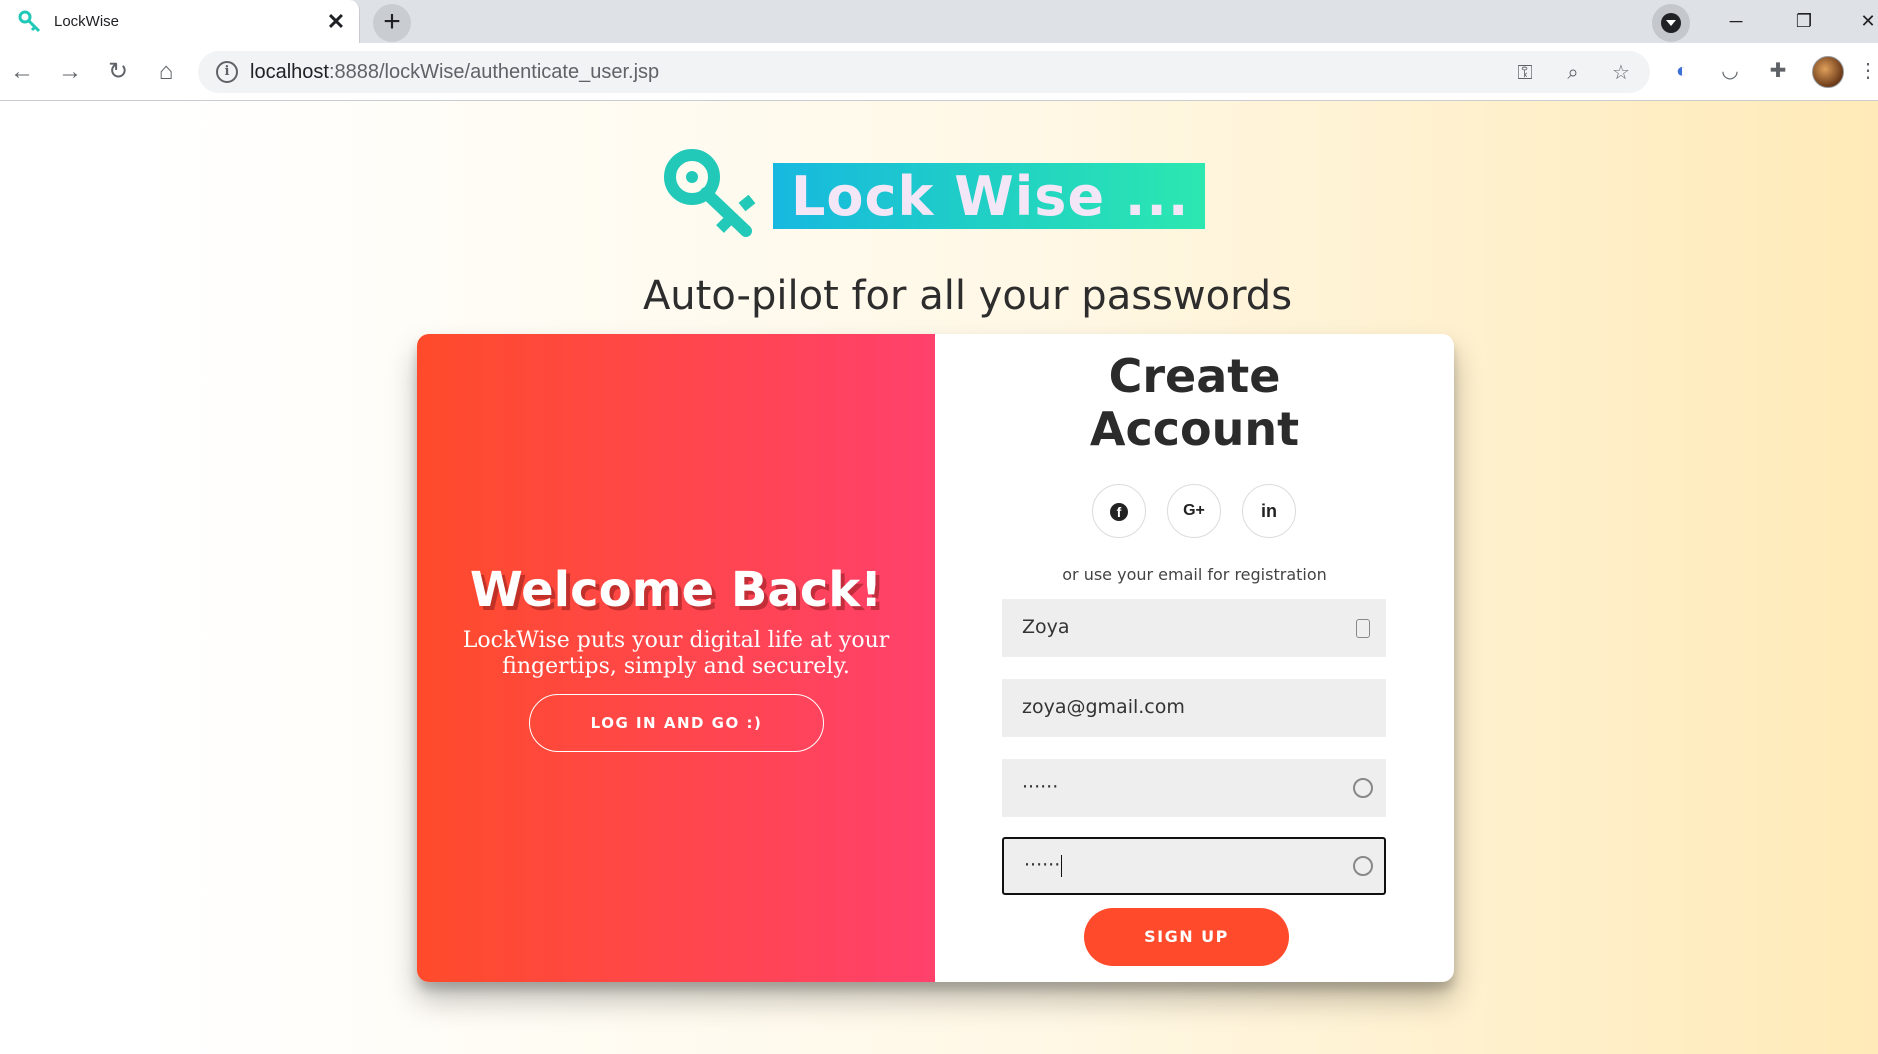 The height and width of the screenshot is (1054, 1878). Describe the element at coordinates (710, 193) in the screenshot. I see `key-logo-icon` at that location.